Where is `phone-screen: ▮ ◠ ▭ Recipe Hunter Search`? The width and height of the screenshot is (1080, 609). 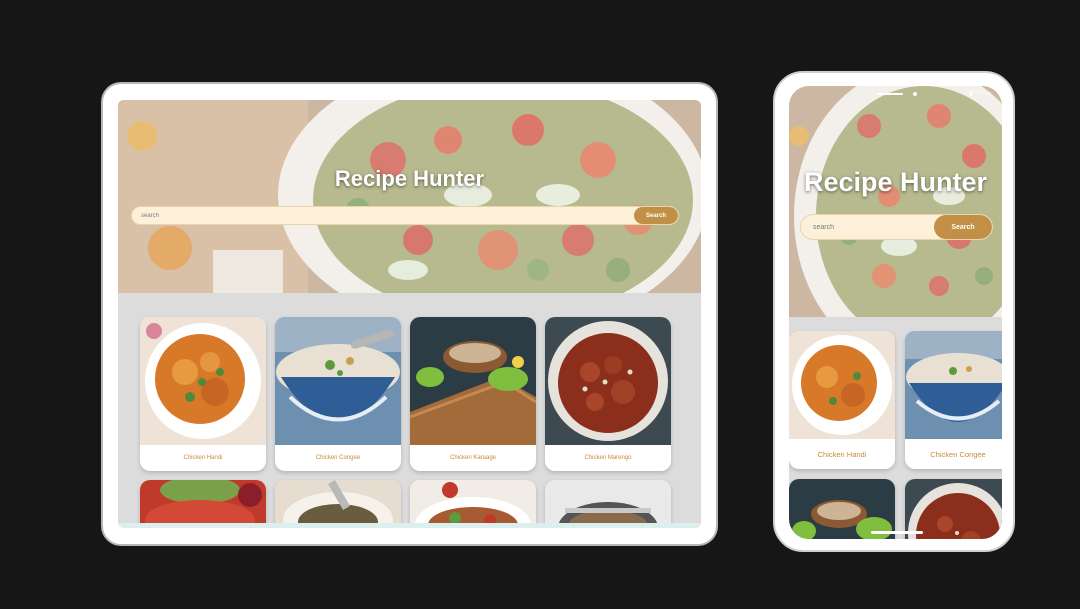 phone-screen: ▮ ◠ ▭ Recipe Hunter Search is located at coordinates (895, 312).